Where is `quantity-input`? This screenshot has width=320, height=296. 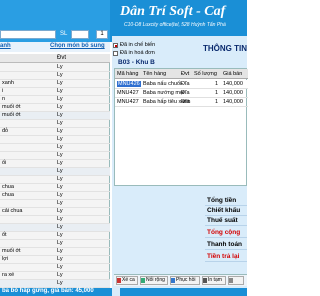
quantity-input is located at coordinates (80, 34).